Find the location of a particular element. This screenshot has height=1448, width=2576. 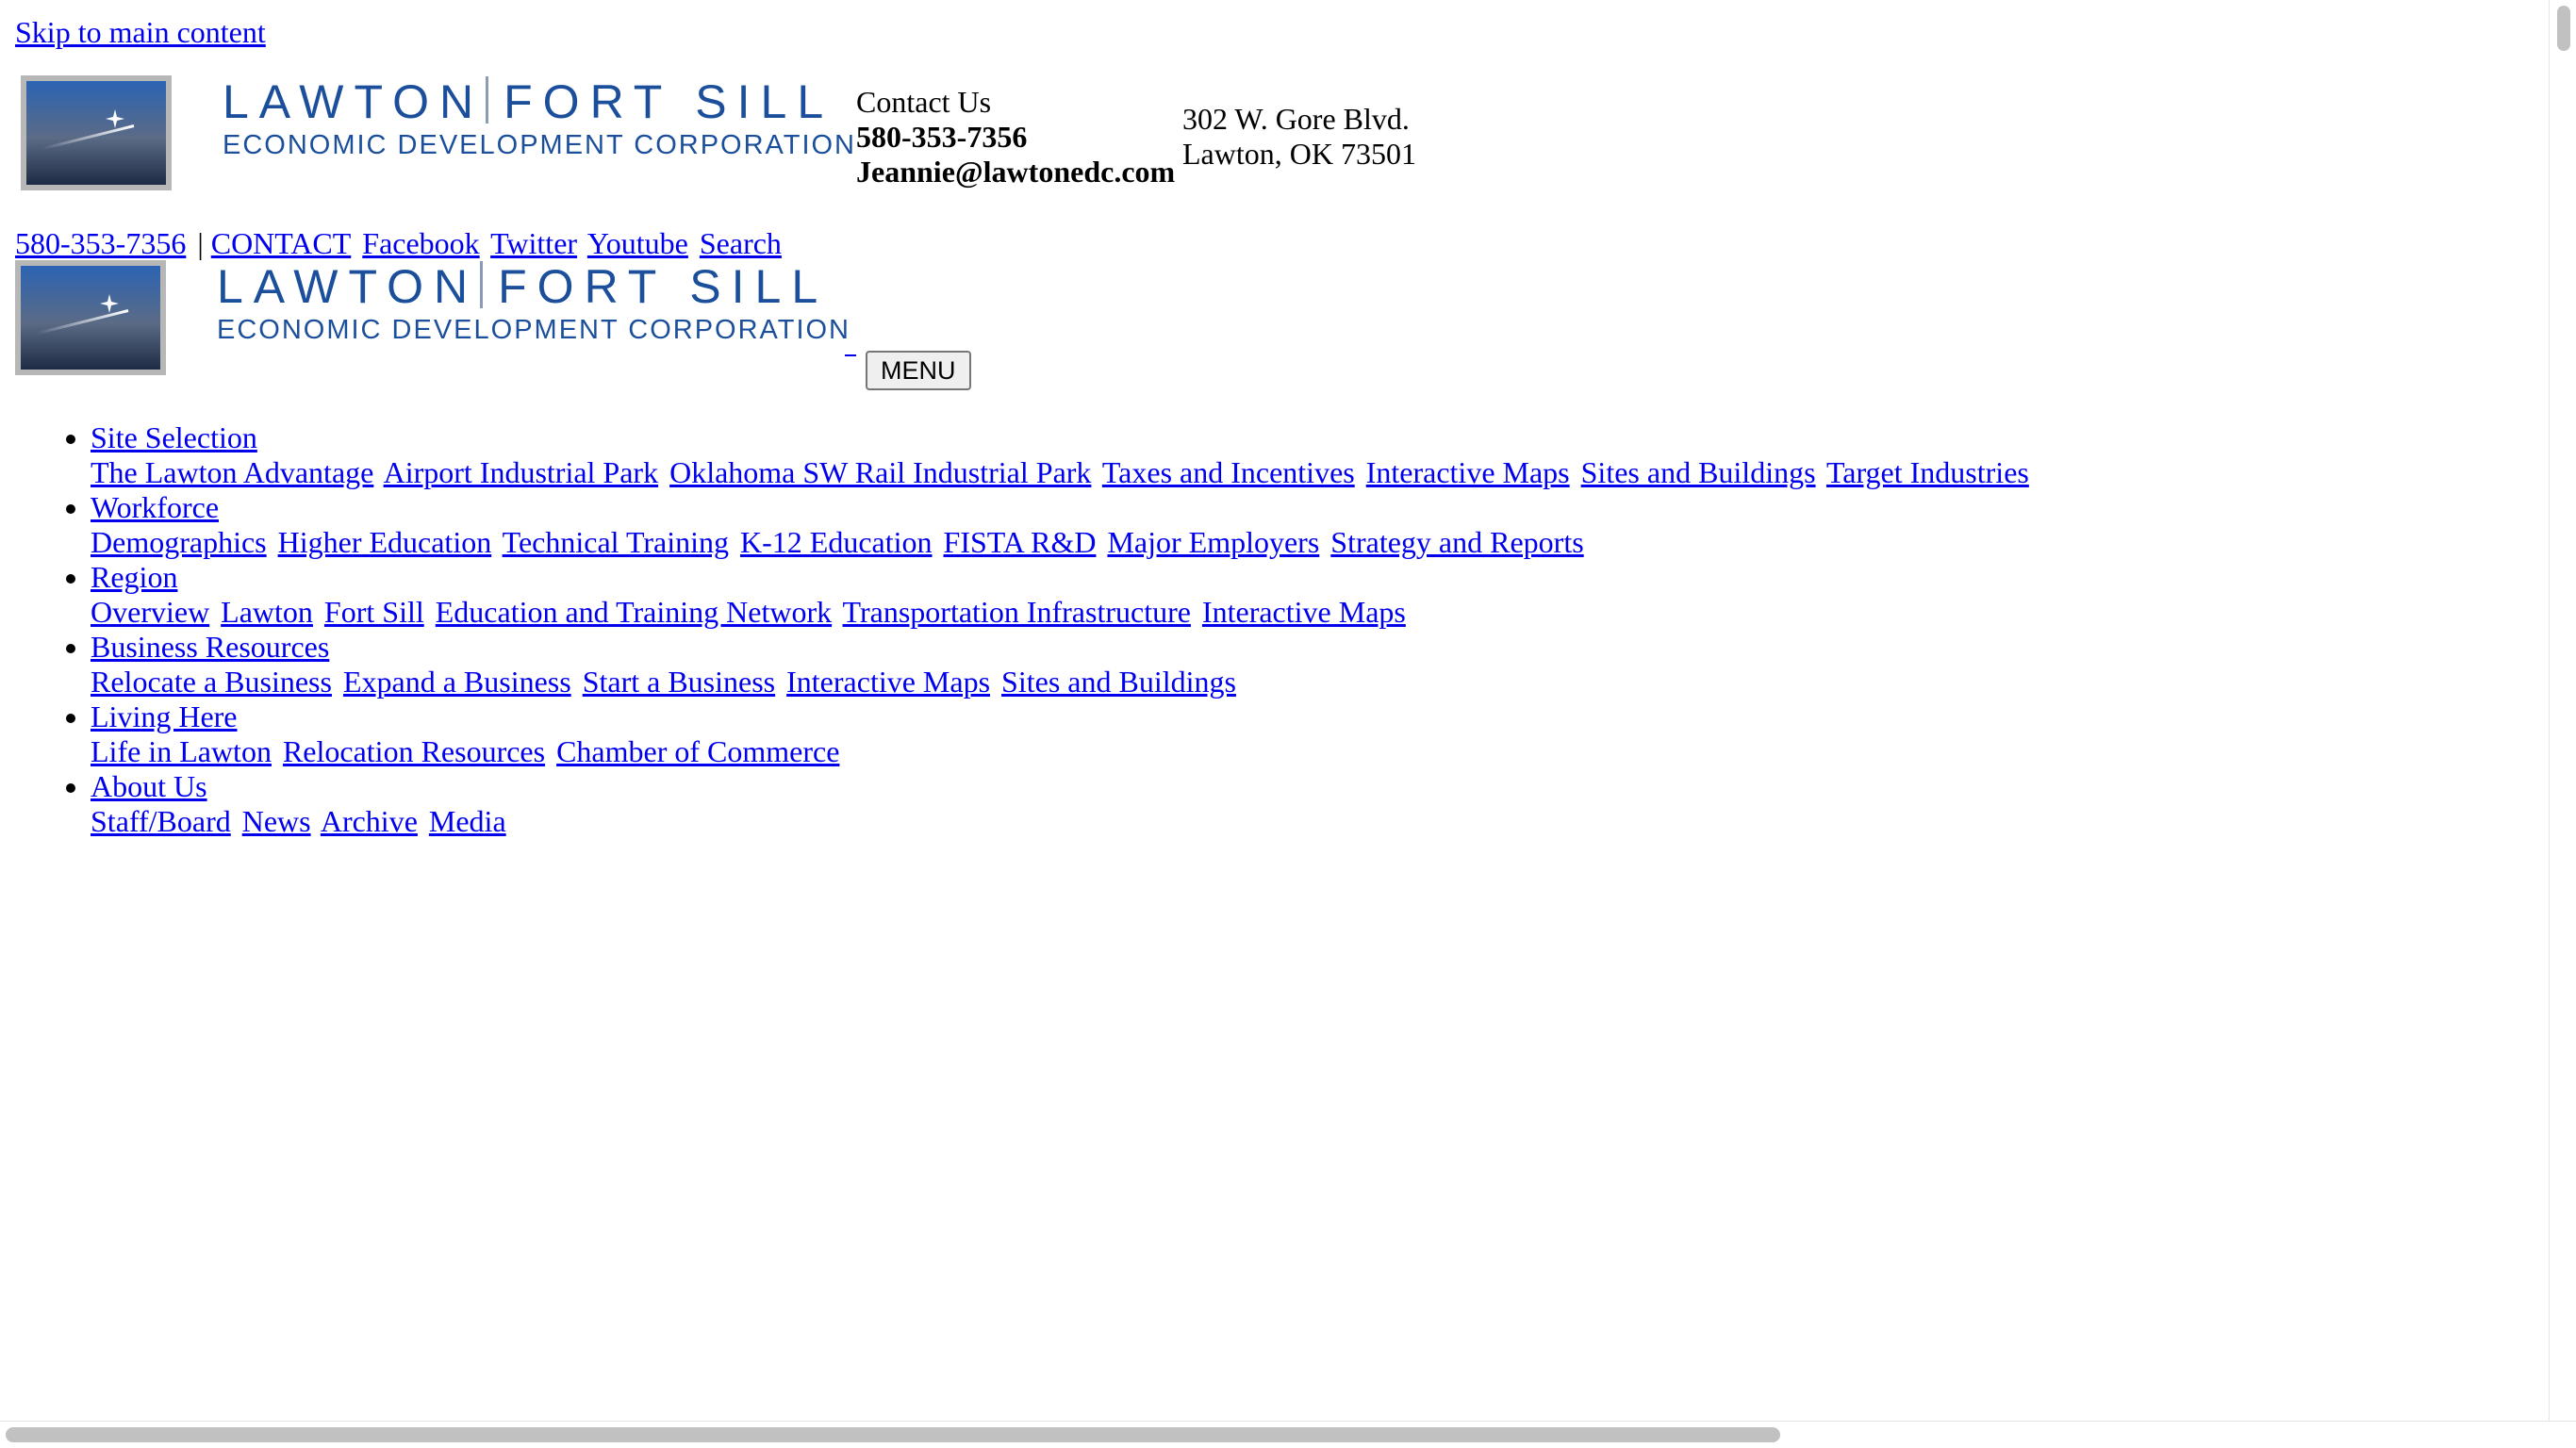

submenu-link: Expand a Business is located at coordinates (457, 682).